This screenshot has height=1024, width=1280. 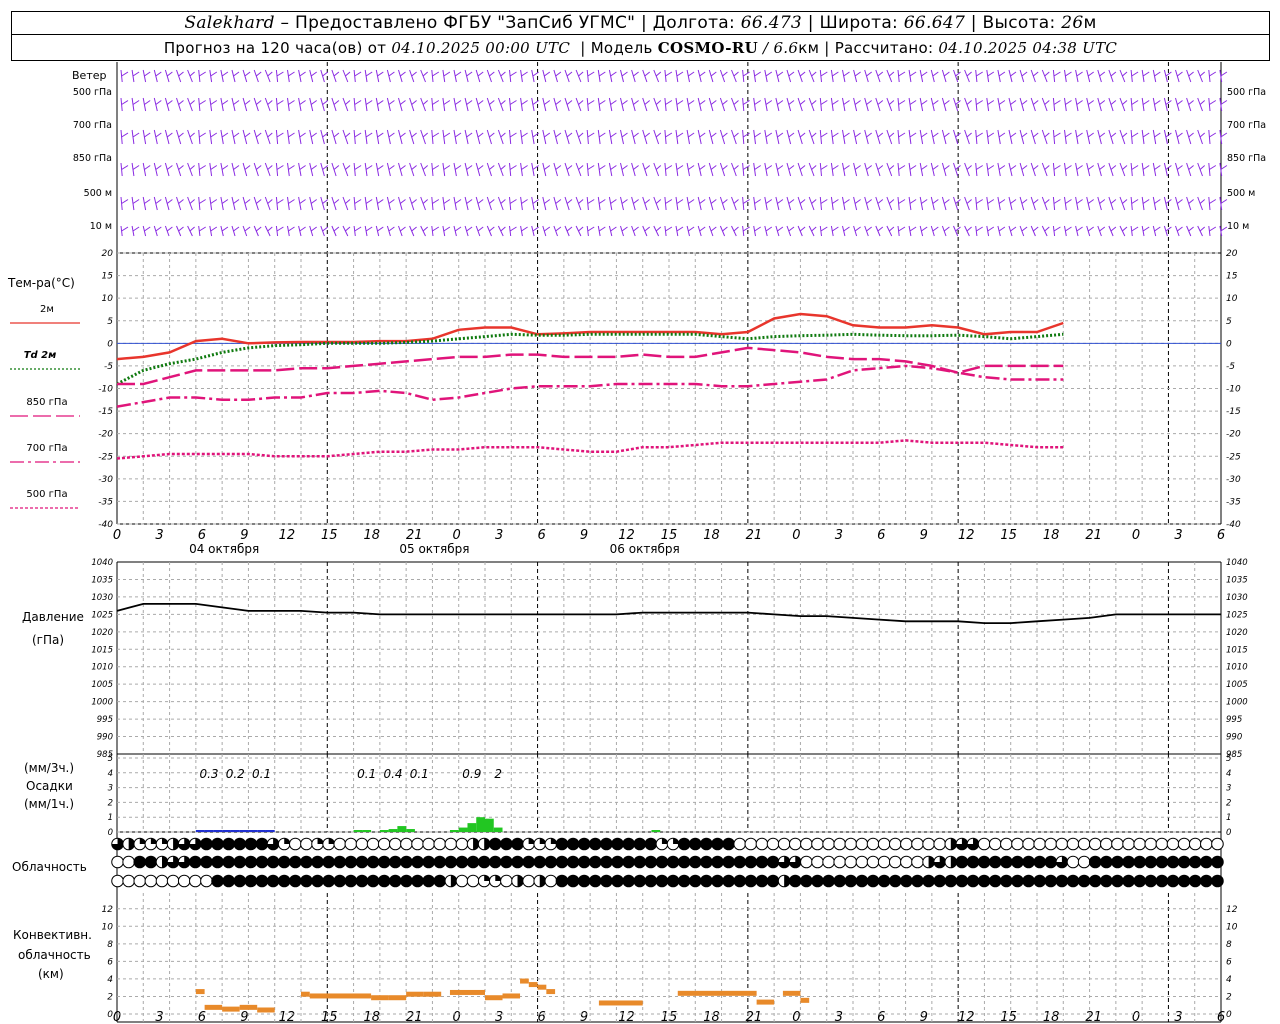 I want to click on precip-ytick-right-4: 1, so click(x=1228, y=818).